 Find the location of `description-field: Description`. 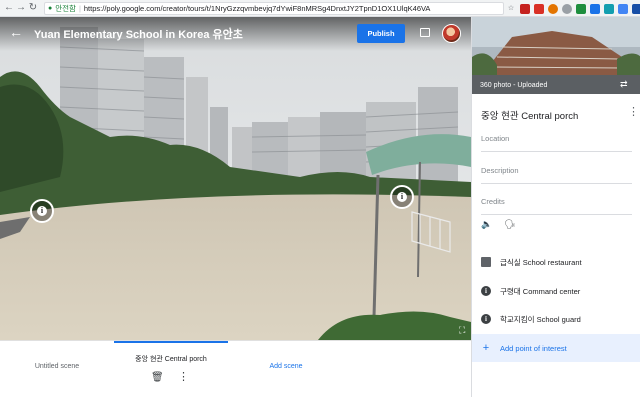

description-field: Description is located at coordinates (556, 173).